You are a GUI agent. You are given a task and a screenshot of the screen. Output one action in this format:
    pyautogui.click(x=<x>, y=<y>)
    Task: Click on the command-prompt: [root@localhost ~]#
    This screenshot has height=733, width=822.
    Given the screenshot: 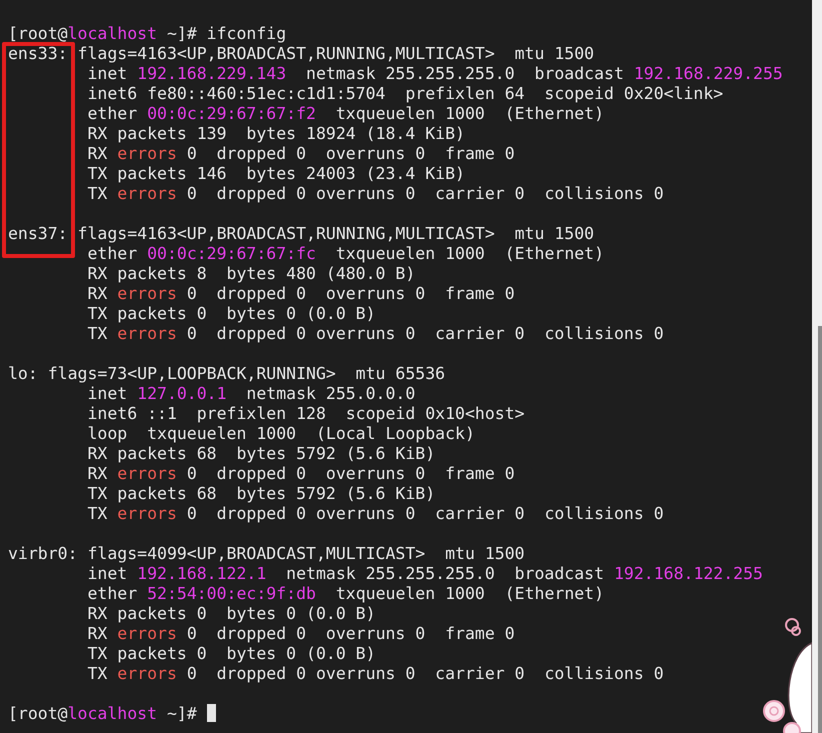 What is the action you would take?
    pyautogui.click(x=112, y=714)
    